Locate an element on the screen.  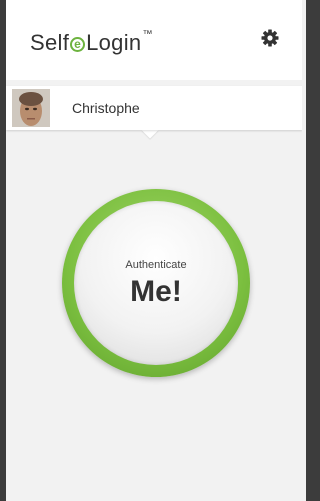
user-name: Christophe is located at coordinates (106, 108).